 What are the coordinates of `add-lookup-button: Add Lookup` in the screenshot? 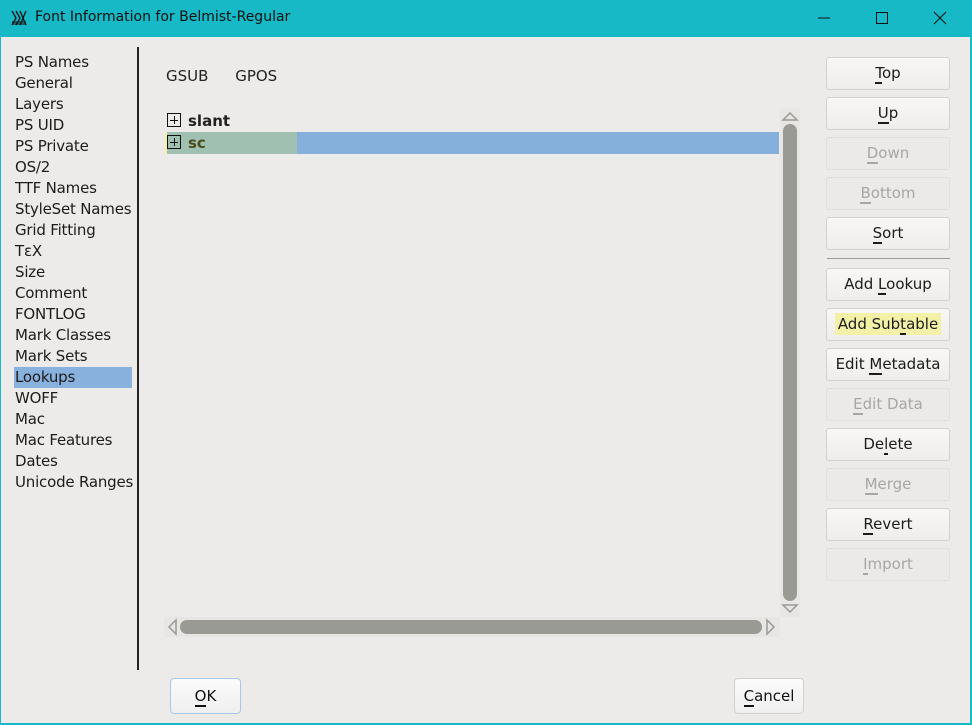 It's located at (888, 284).